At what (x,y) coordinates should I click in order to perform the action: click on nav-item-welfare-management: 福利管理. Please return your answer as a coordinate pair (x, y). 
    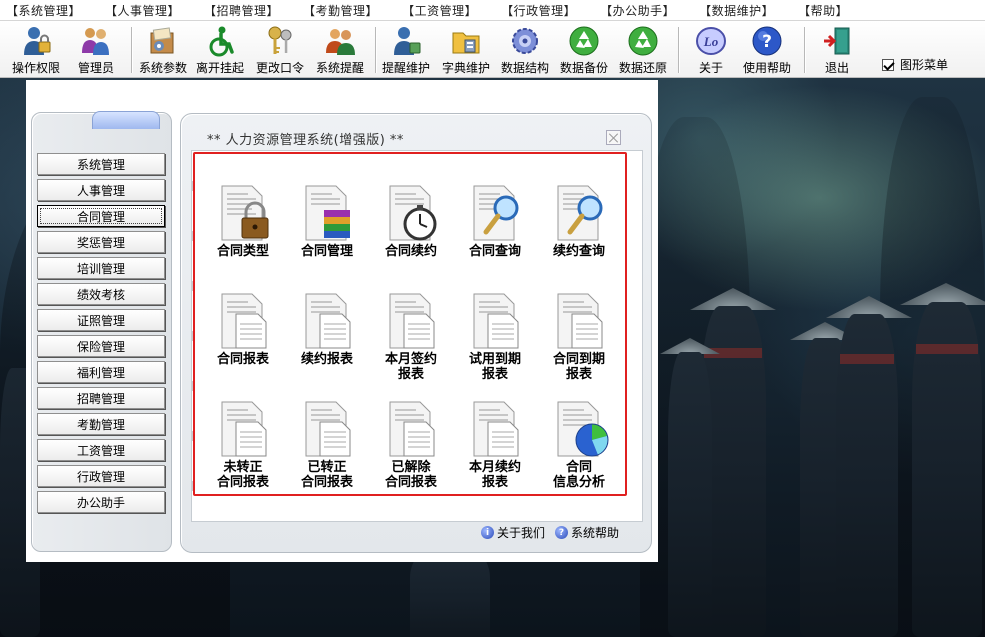
    Looking at the image, I should click on (101, 372).